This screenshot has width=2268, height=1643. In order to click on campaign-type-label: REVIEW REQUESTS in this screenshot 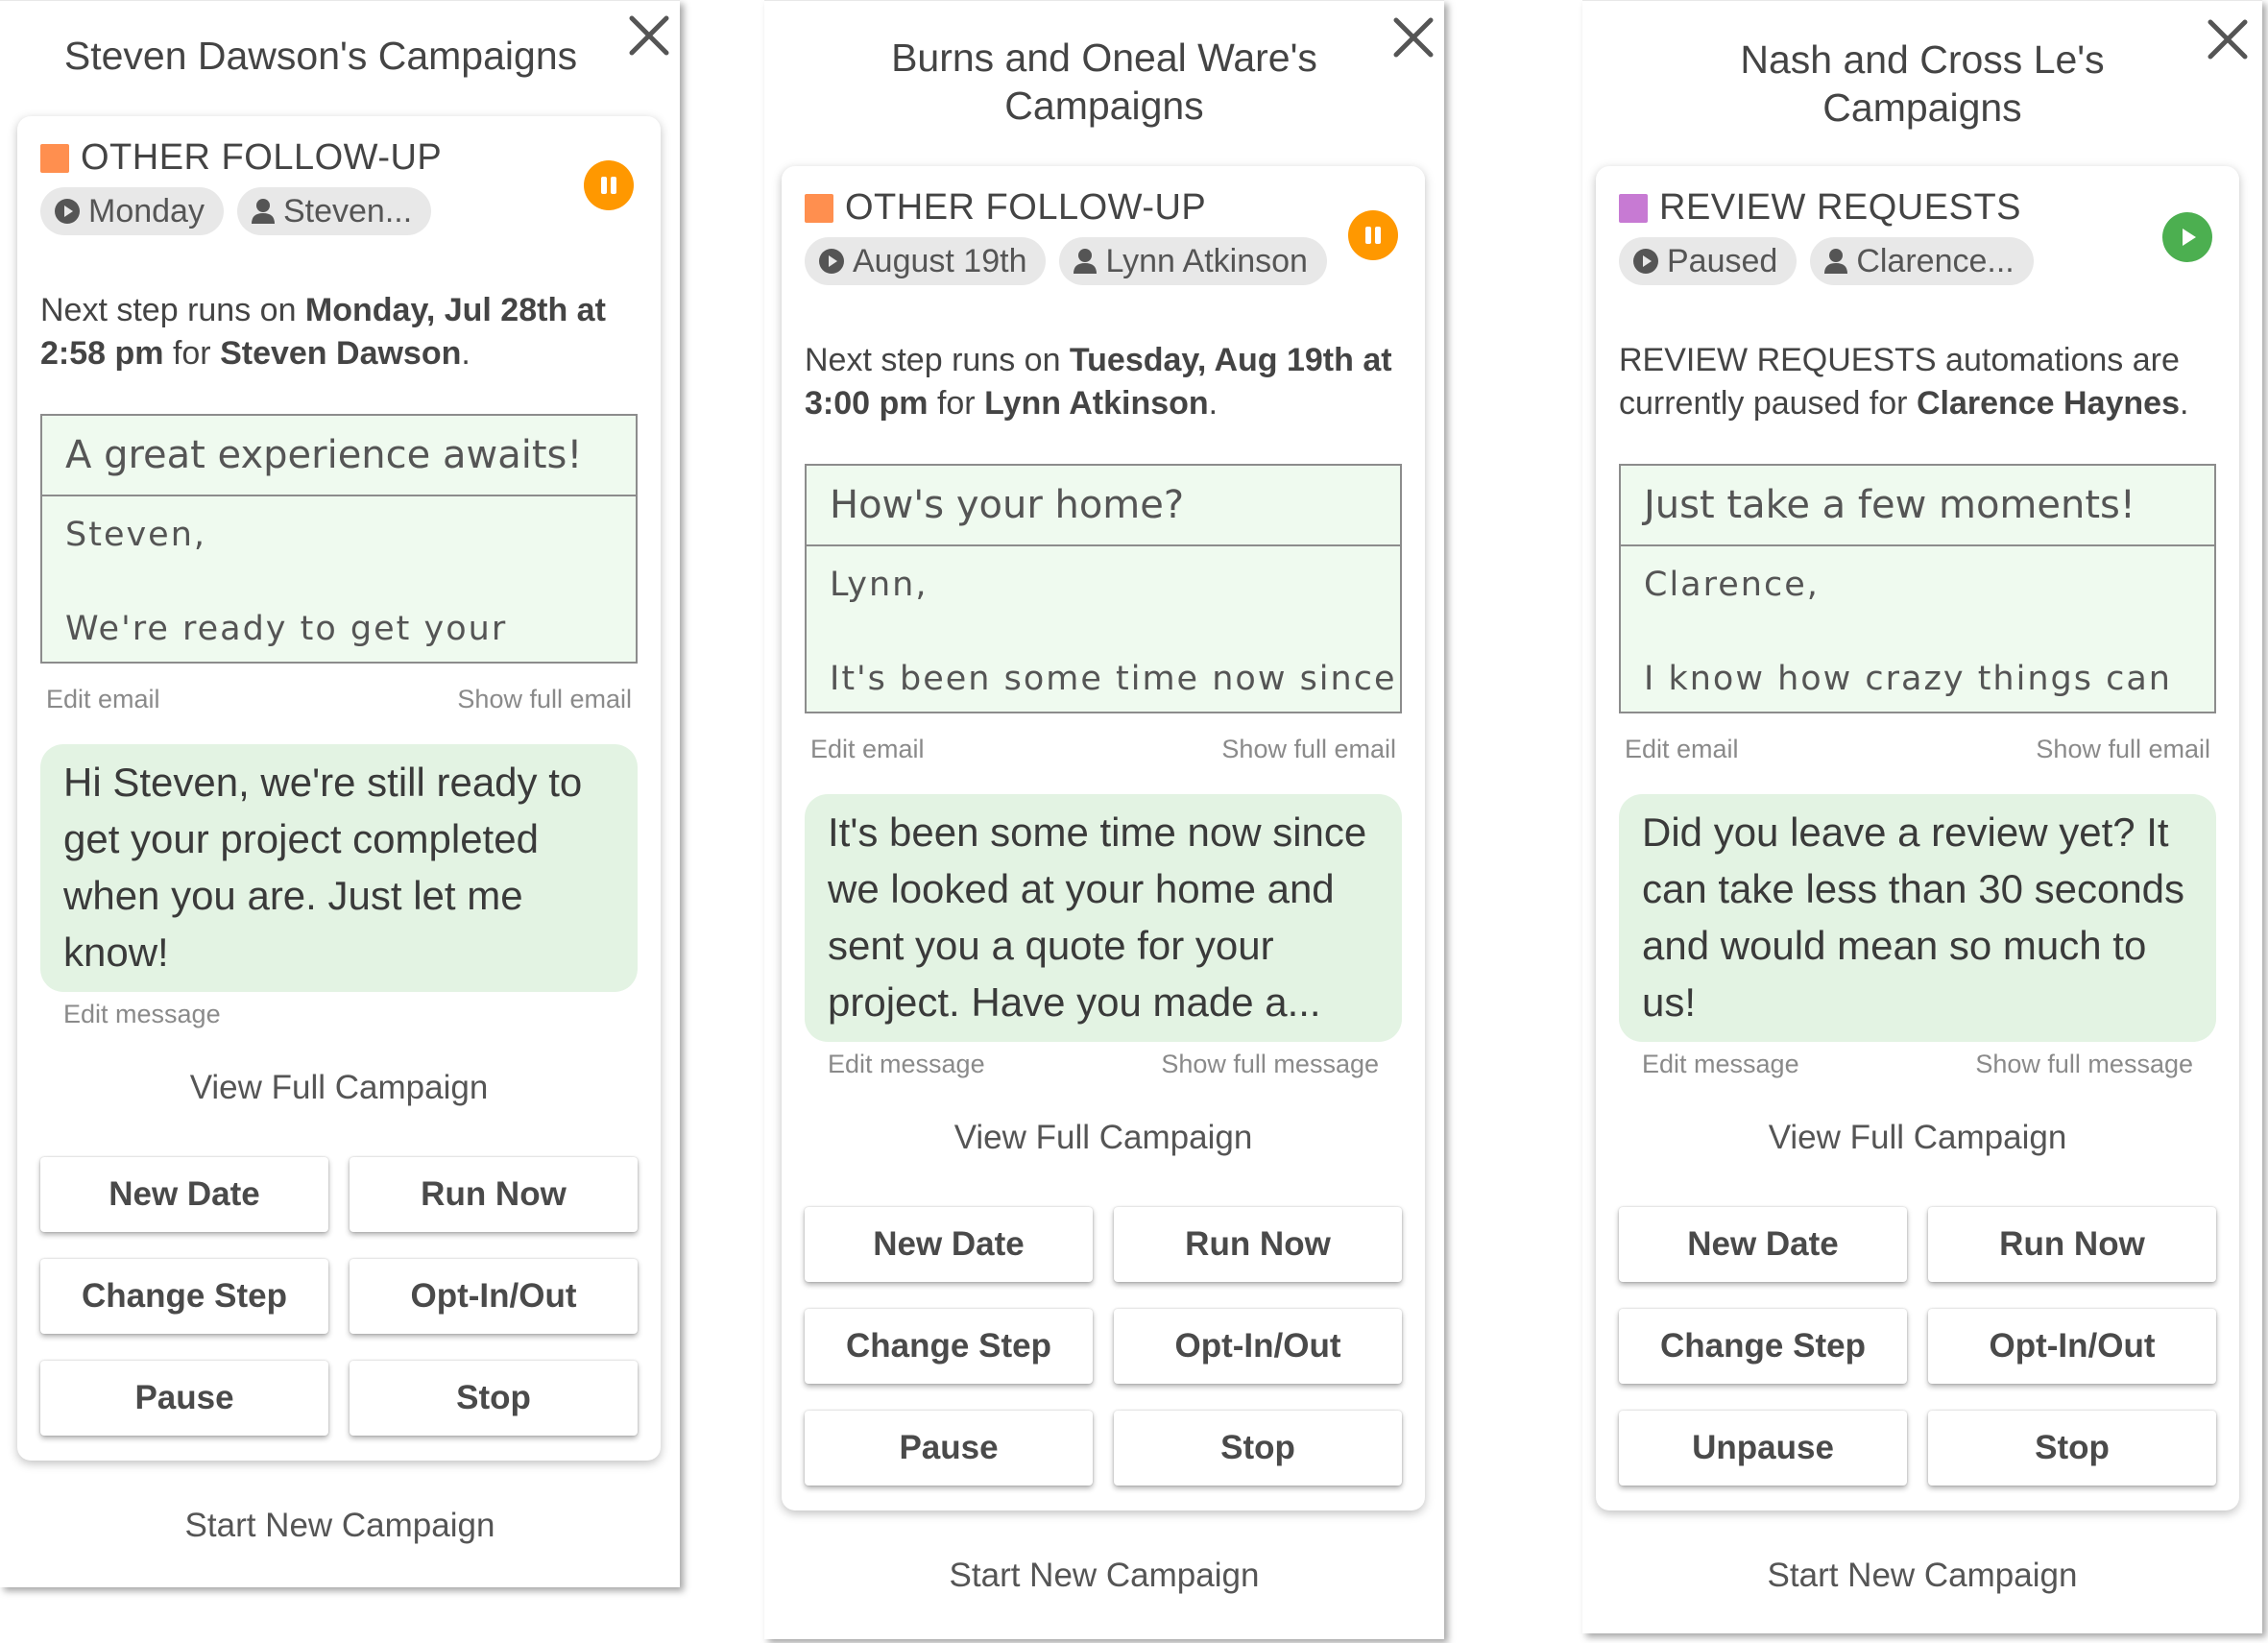, I will do `click(1840, 207)`.